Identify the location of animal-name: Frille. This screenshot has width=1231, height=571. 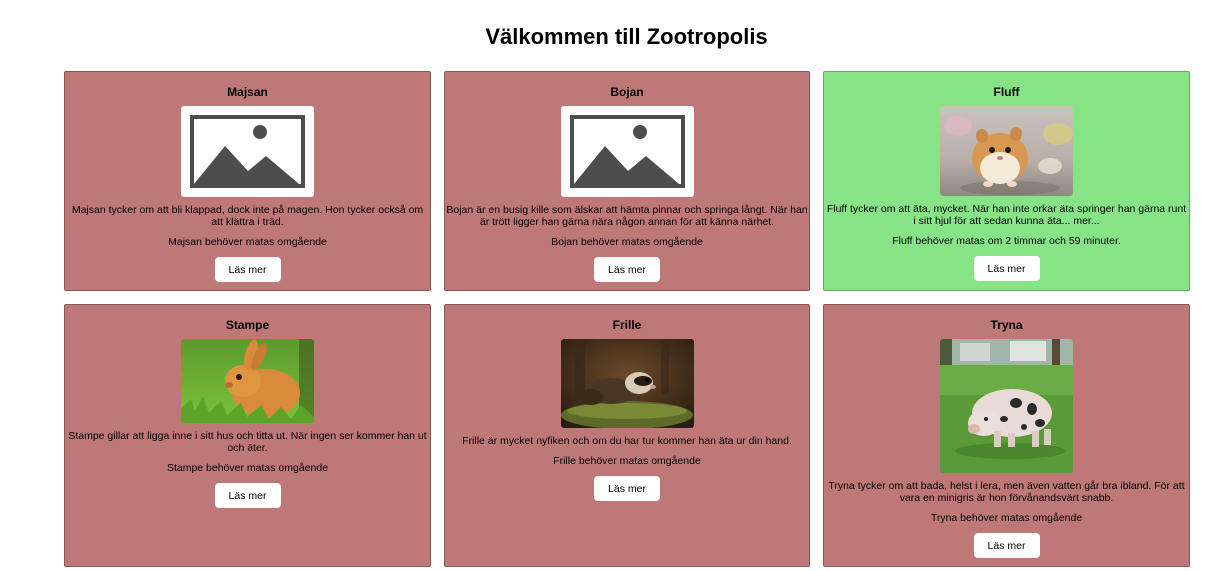
(627, 325).